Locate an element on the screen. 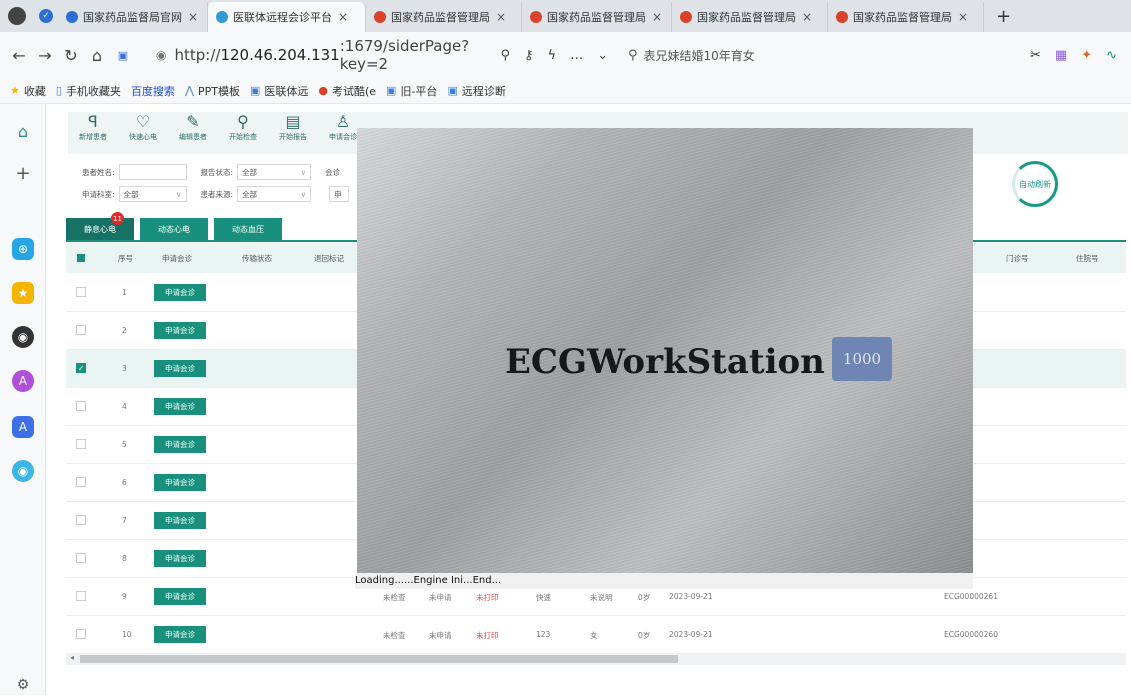  key-icon: ⚷ is located at coordinates (529, 55).